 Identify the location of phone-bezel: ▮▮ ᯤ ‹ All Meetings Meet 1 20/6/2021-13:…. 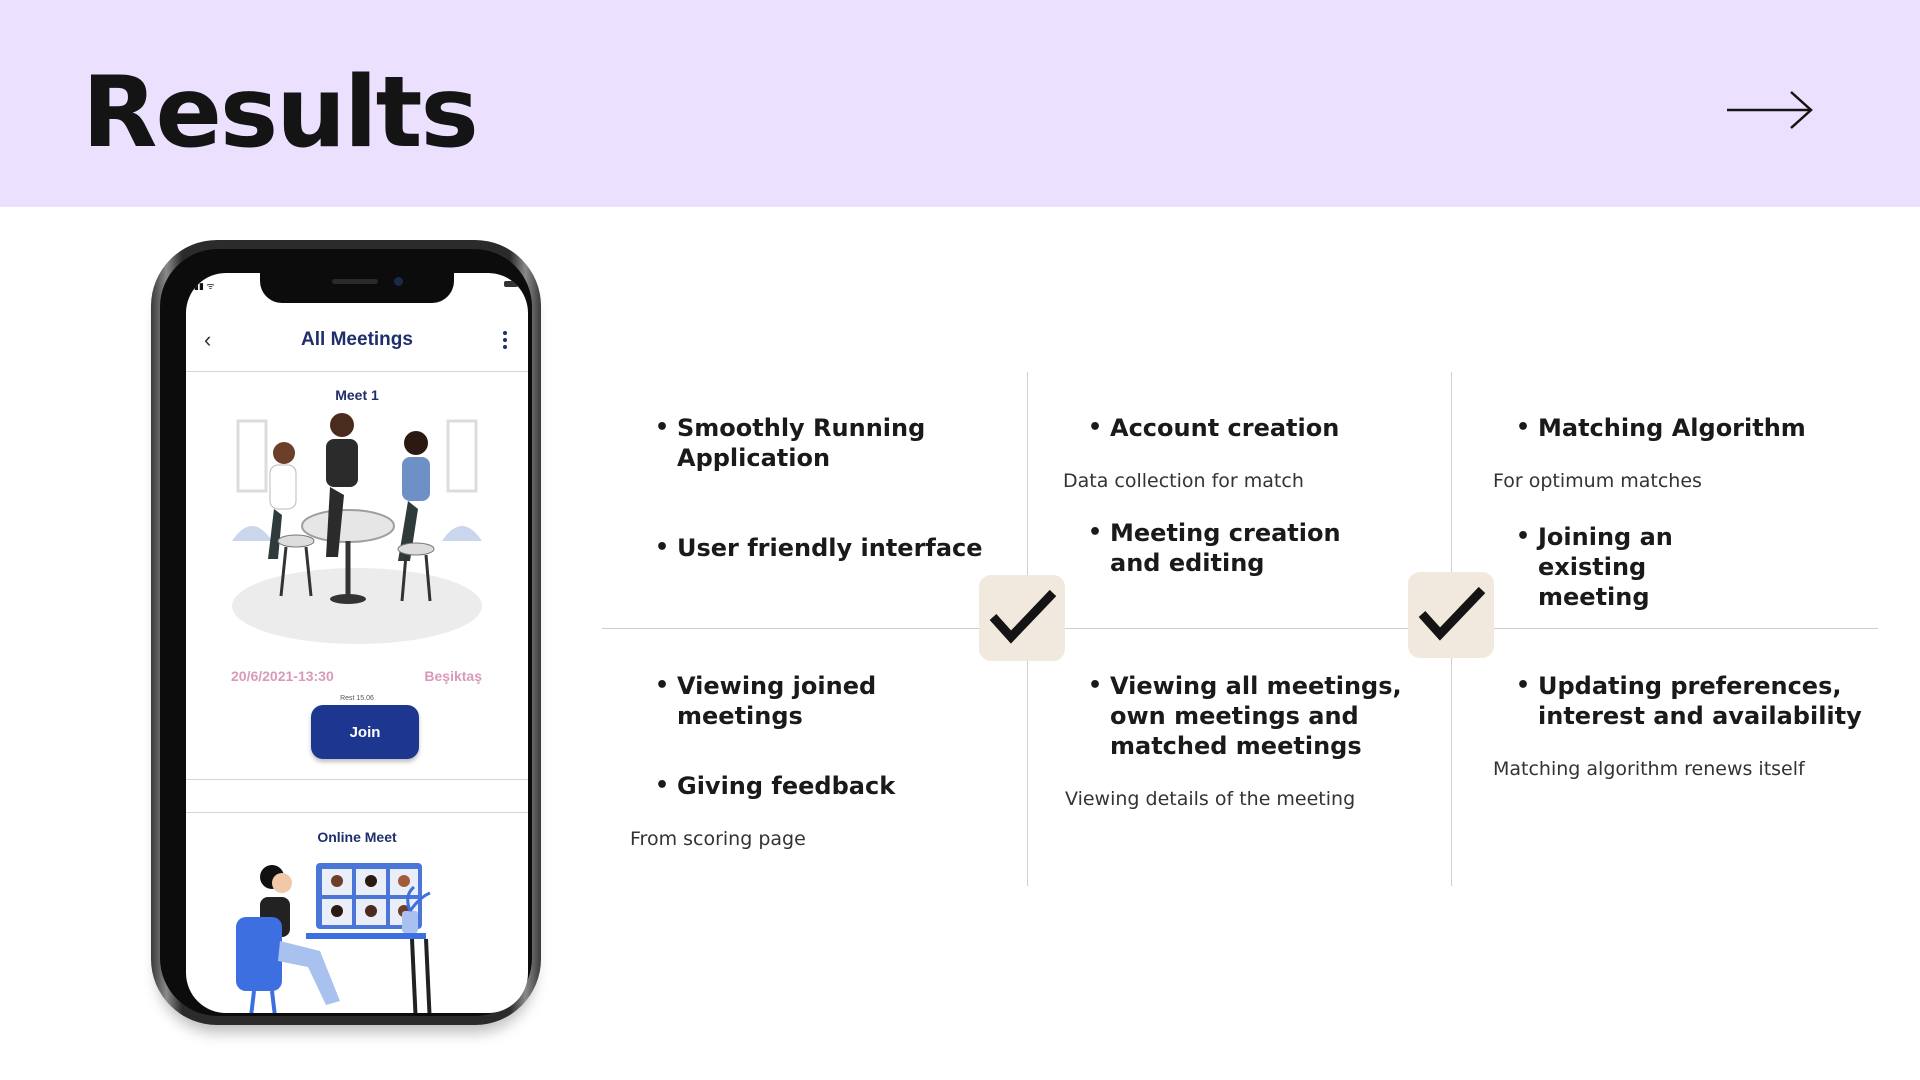
(346, 632).